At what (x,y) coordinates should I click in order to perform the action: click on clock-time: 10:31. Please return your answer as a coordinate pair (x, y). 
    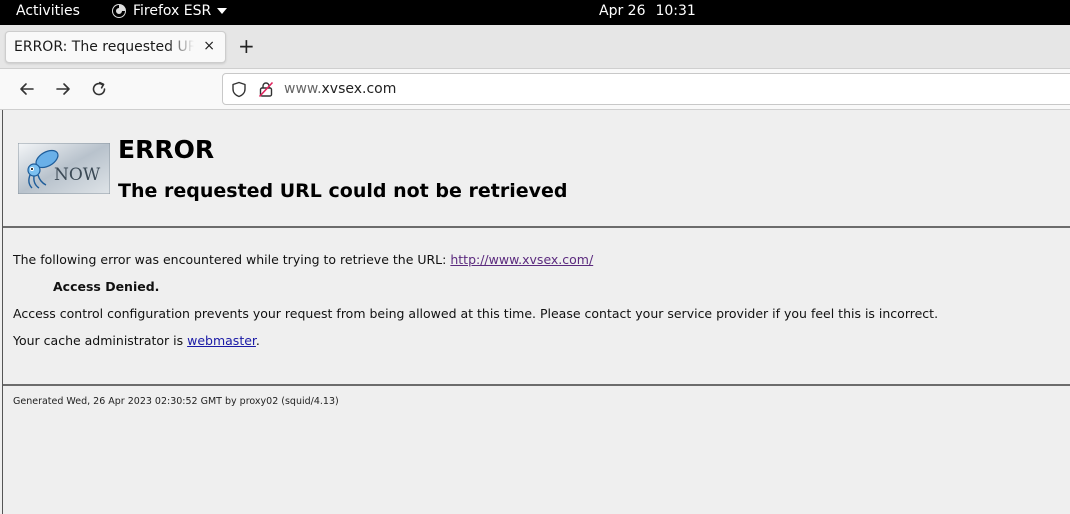
    Looking at the image, I should click on (675, 11).